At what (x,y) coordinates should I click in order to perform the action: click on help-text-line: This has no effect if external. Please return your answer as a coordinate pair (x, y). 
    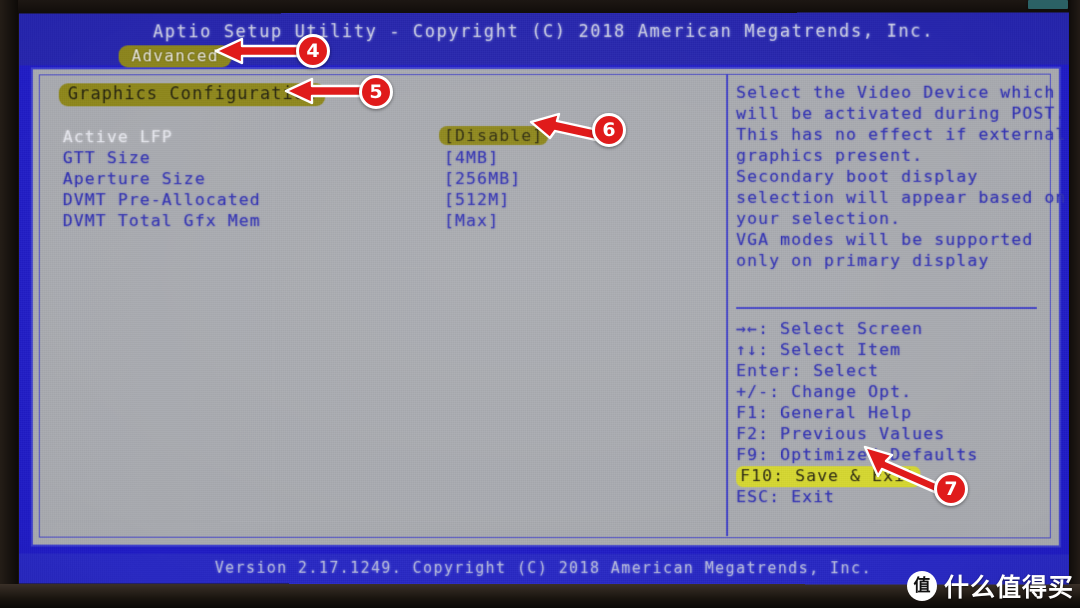
    Looking at the image, I should click on (901, 134).